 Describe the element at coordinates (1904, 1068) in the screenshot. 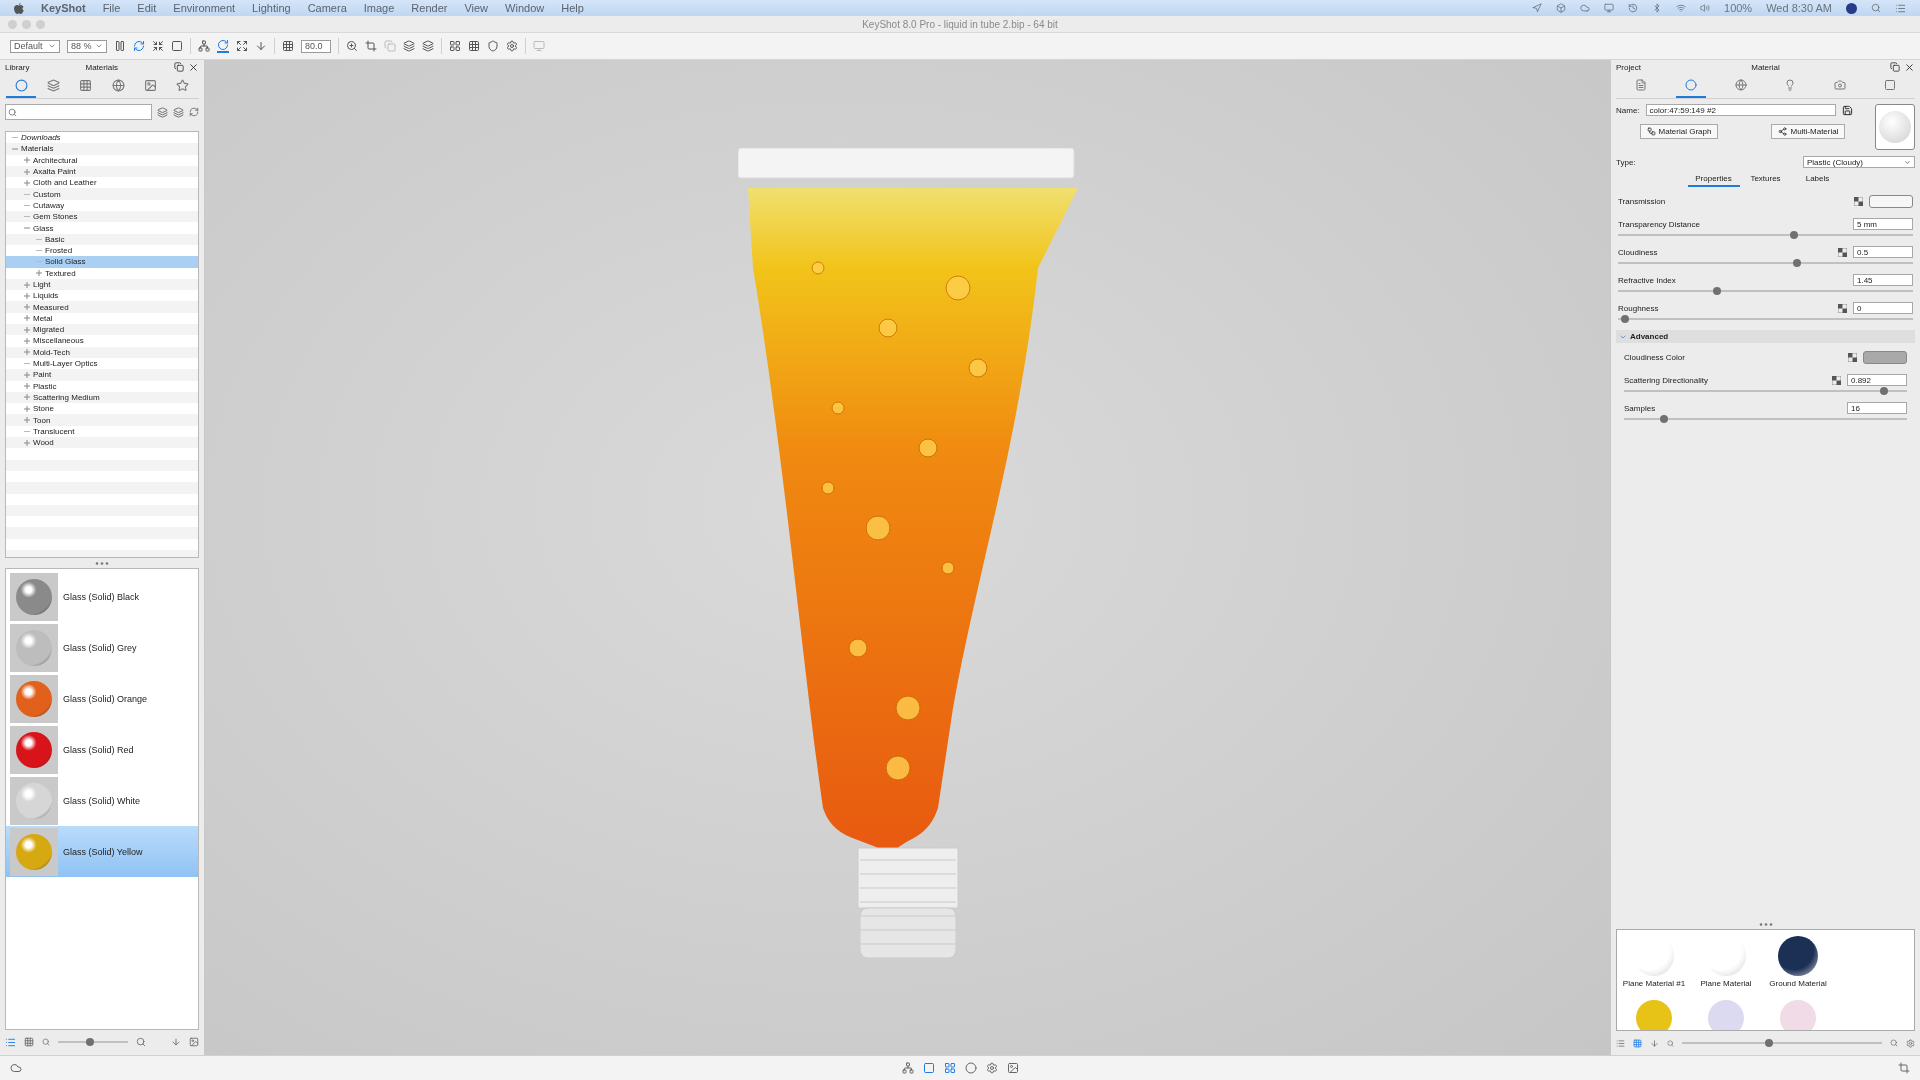

I see `crop-icon` at that location.